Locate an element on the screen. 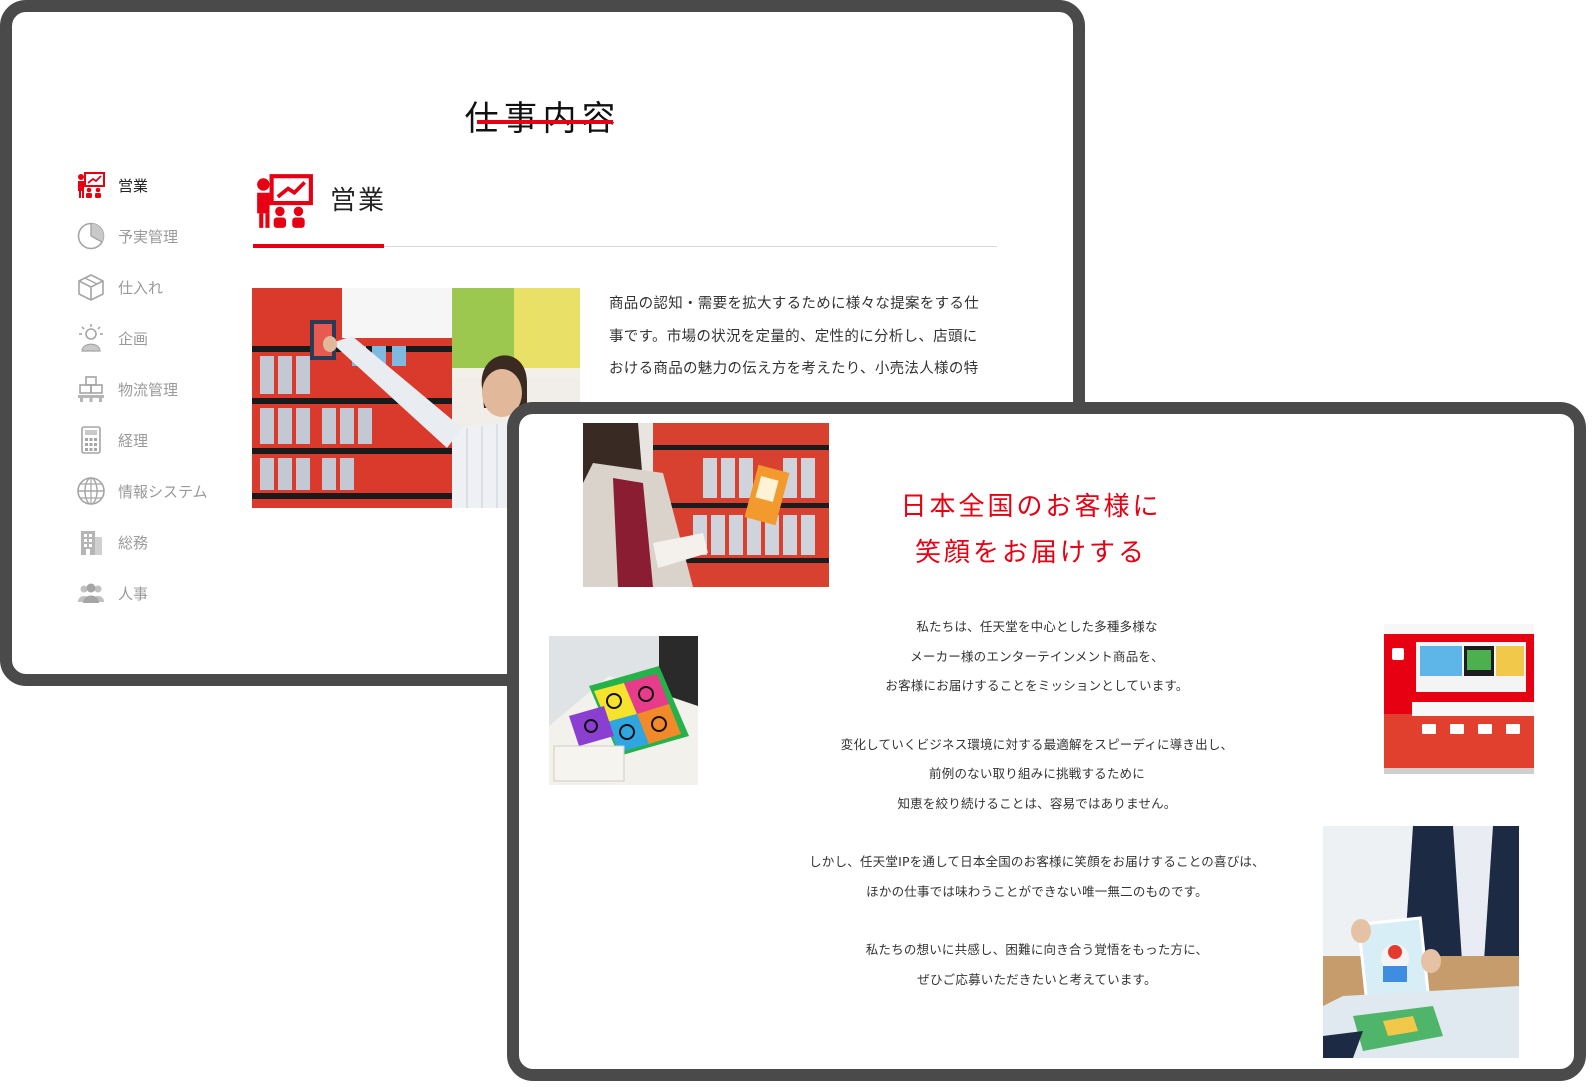  message-line: お客様にお届けすることをミッションとしています。 is located at coordinates (1037, 685).